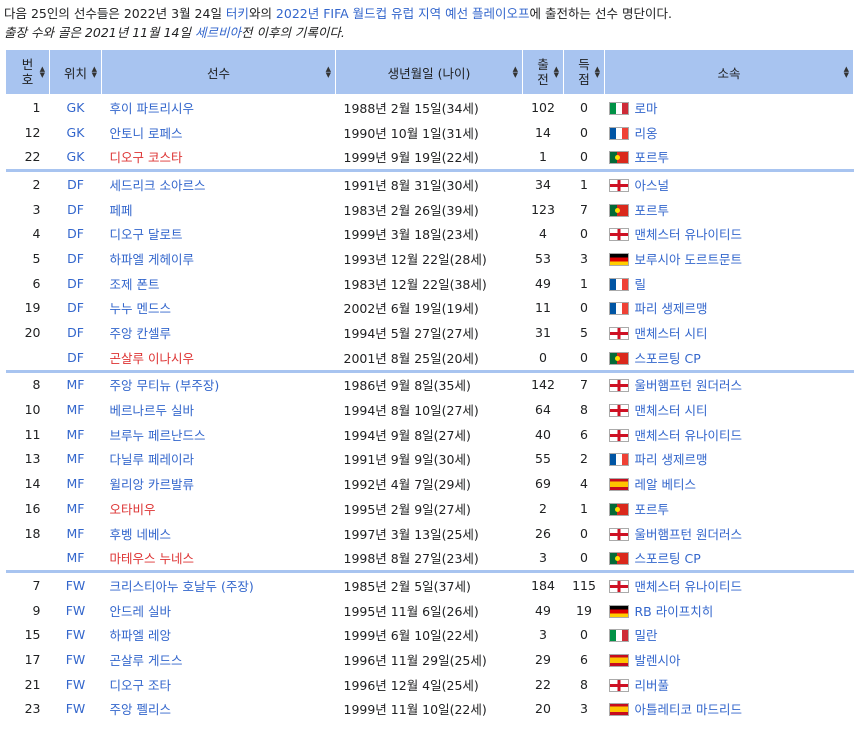  Describe the element at coordinates (140, 534) in the screenshot. I see `player-name-link: 후벵 네베스` at that location.